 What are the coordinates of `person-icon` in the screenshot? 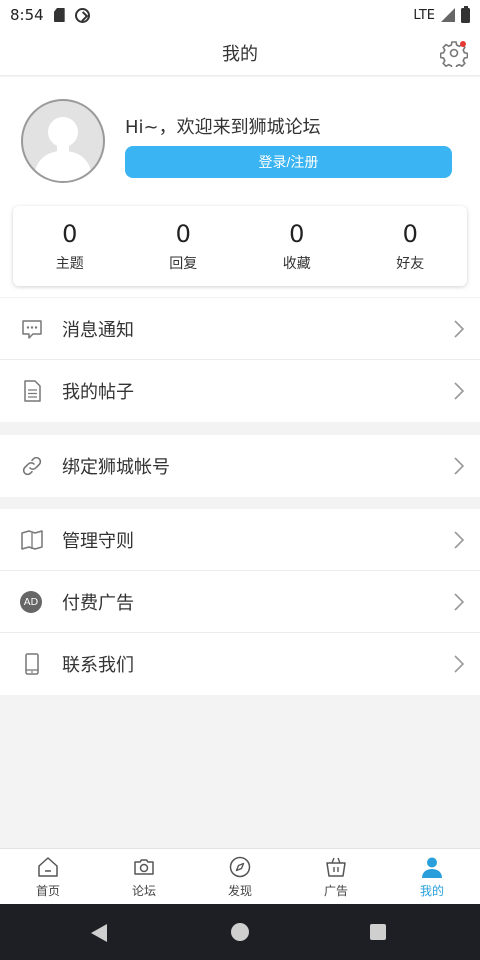 It's located at (432, 867).